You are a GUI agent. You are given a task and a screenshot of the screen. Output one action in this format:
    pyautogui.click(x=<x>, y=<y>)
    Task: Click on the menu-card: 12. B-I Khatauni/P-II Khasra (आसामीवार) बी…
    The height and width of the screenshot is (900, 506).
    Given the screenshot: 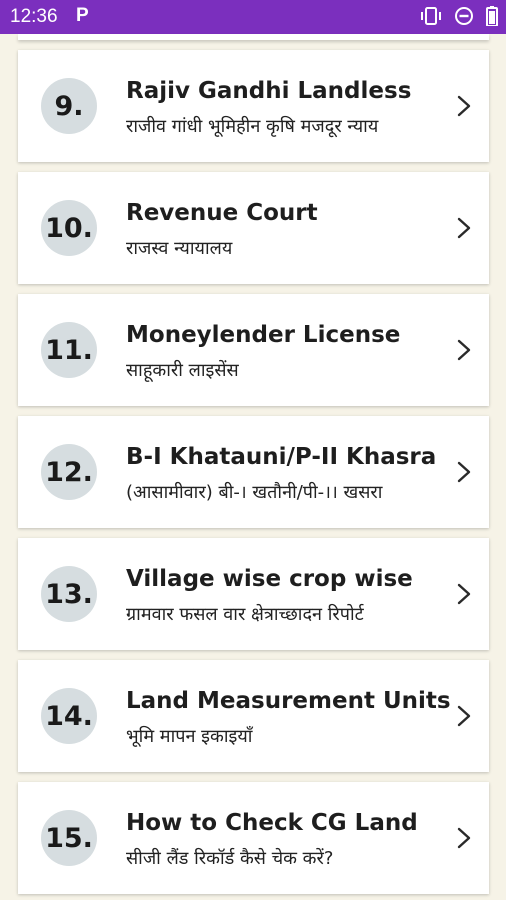 What is the action you would take?
    pyautogui.click(x=253, y=472)
    